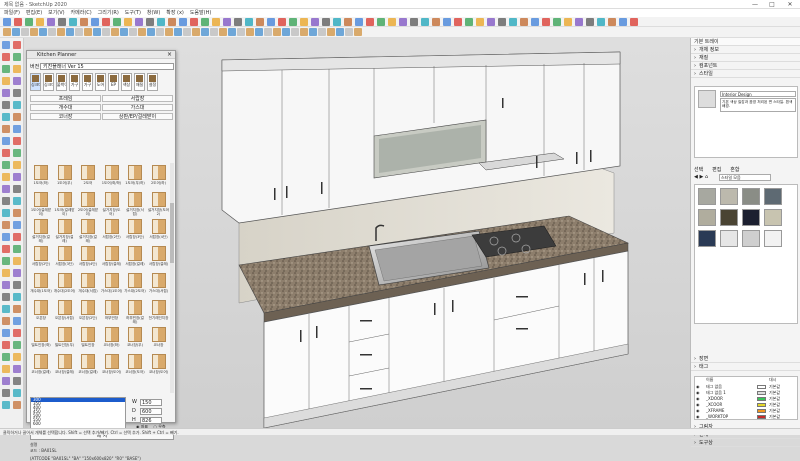 The height and width of the screenshot is (461, 800). Describe the element at coordinates (151, 402) in the screenshot. I see `dimension-input: 150` at that location.